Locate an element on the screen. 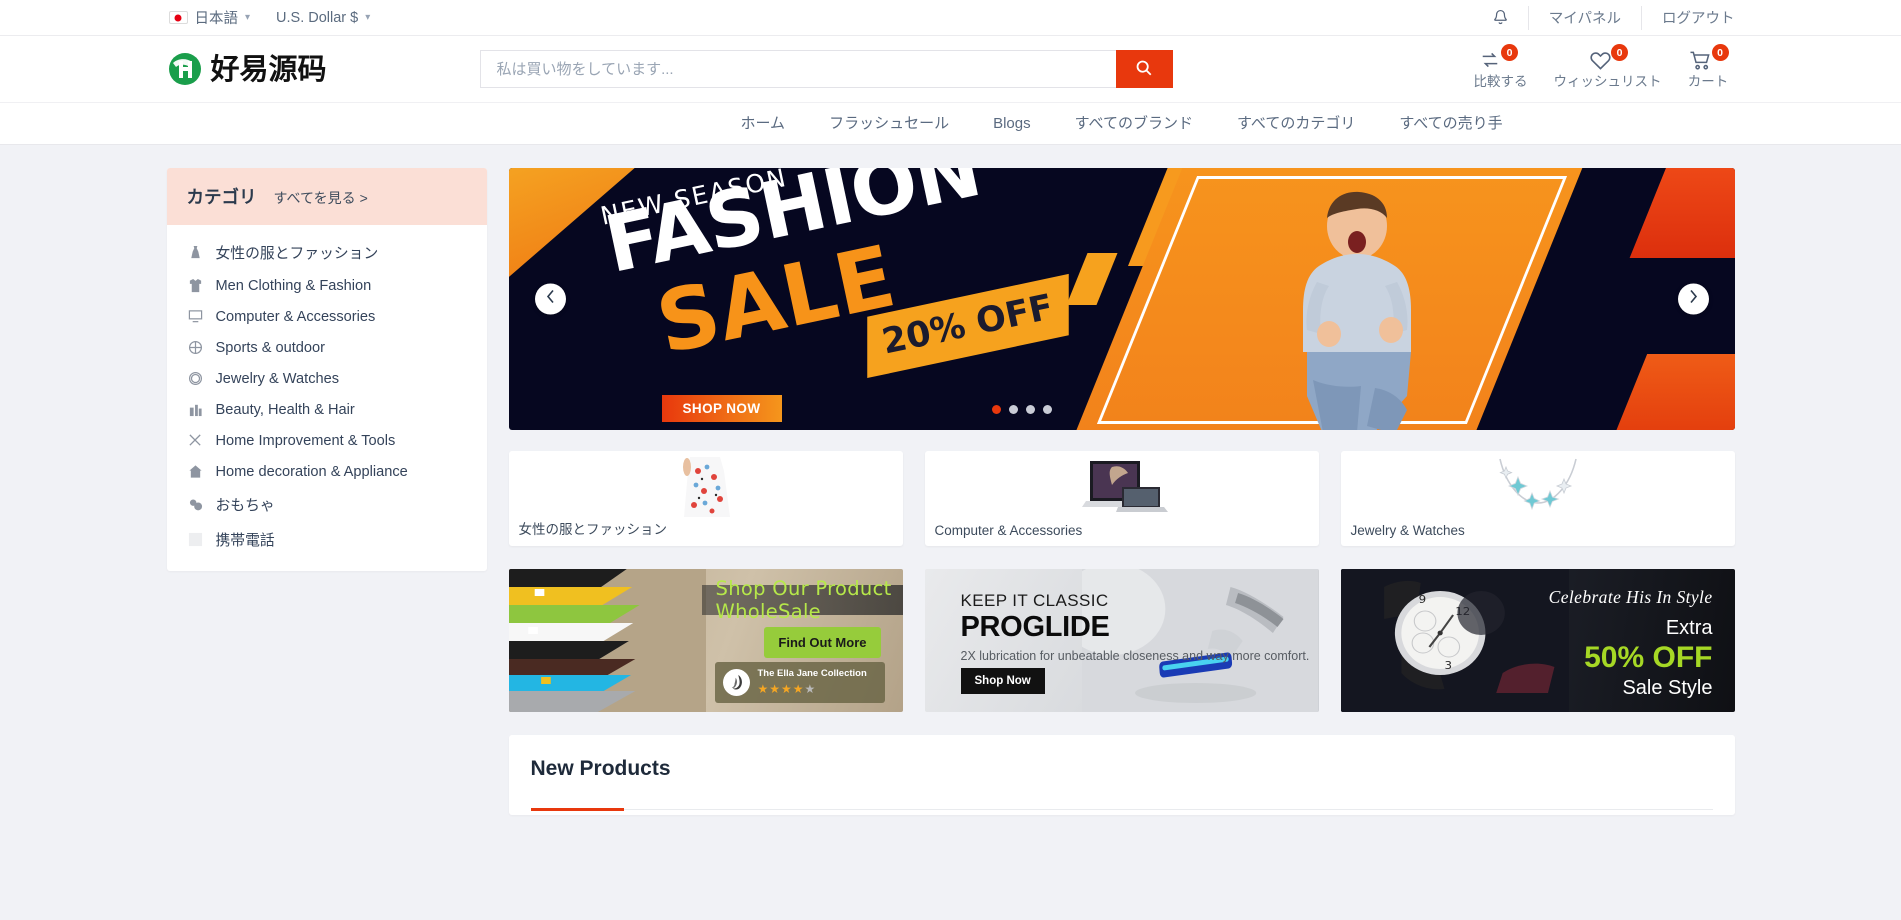 This screenshot has height=920, width=1901. stacked-tshirts-photo is located at coordinates (607, 640).